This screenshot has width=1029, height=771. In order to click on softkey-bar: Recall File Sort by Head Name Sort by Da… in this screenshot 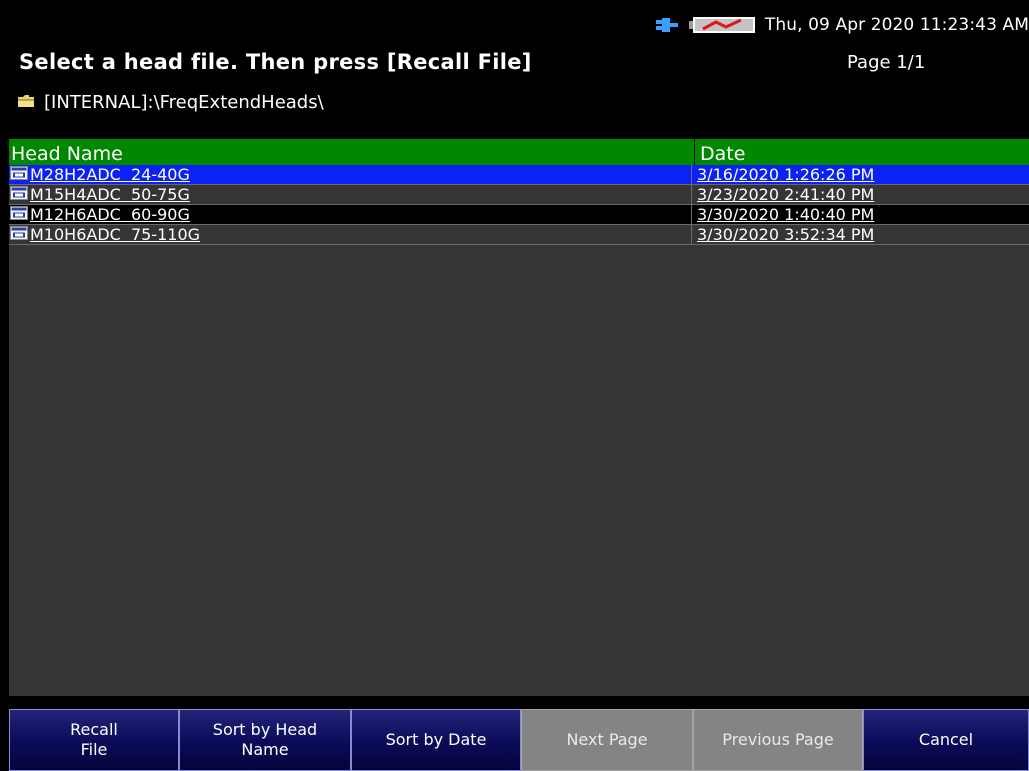, I will do `click(519, 740)`.